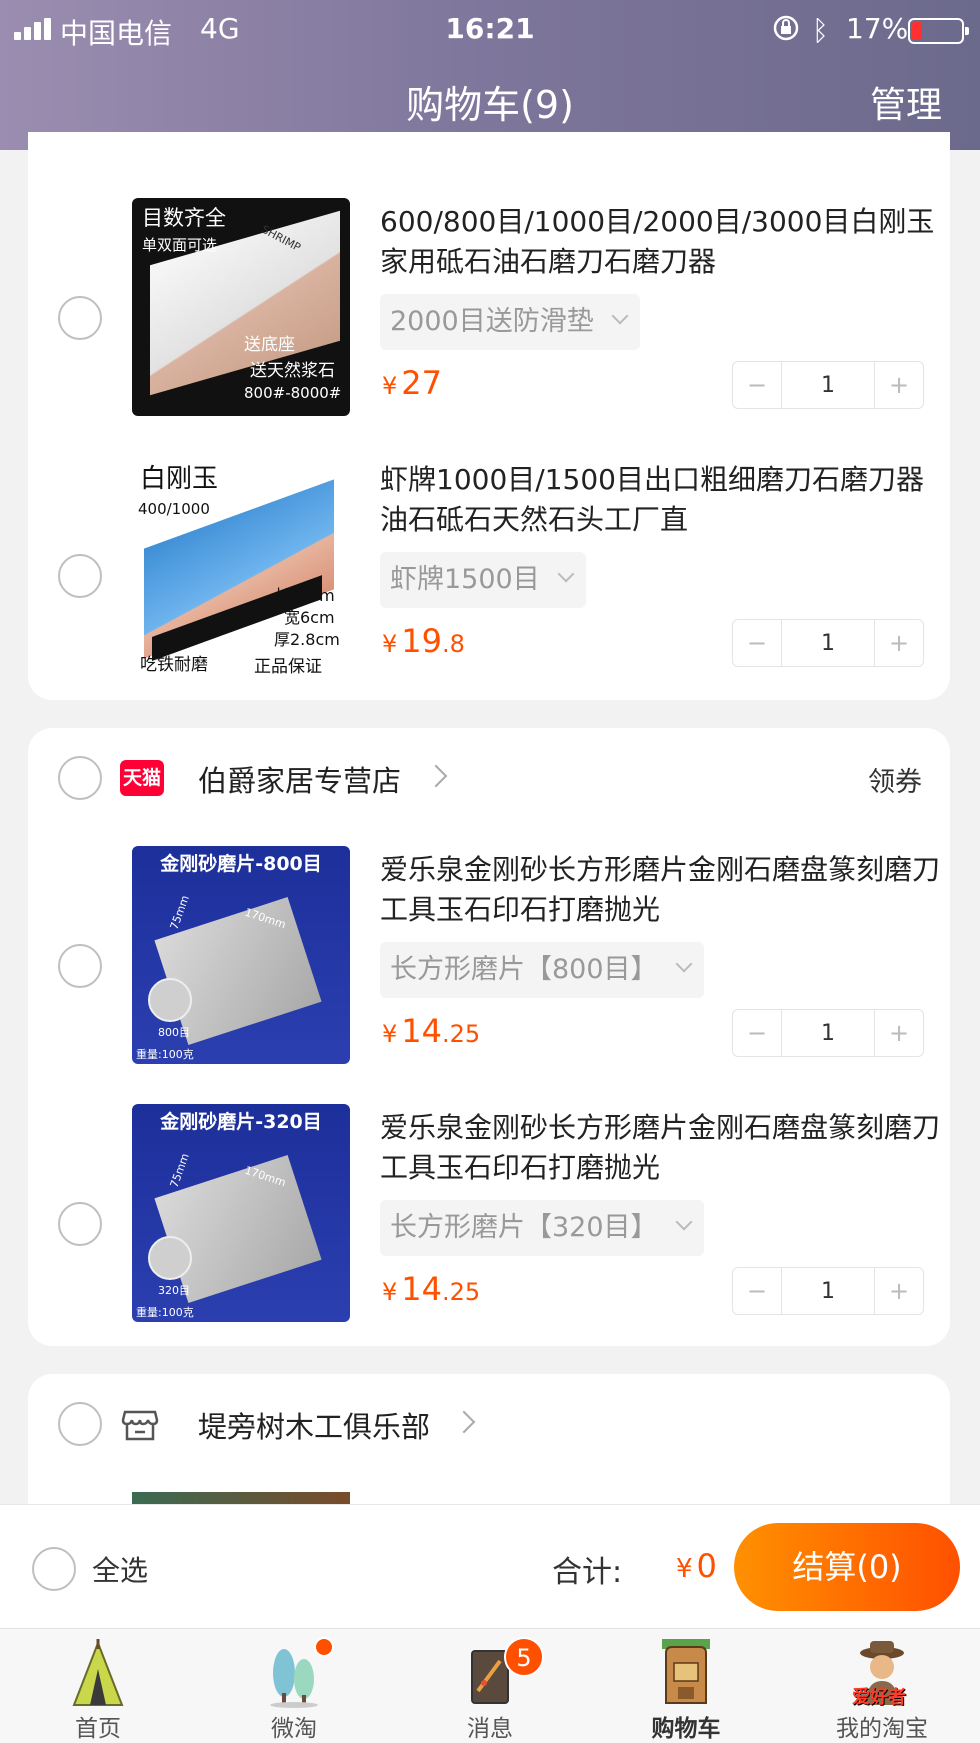  Describe the element at coordinates (489, 1424) in the screenshot. I see `shop-header: 堤旁树木工俱乐部` at that location.